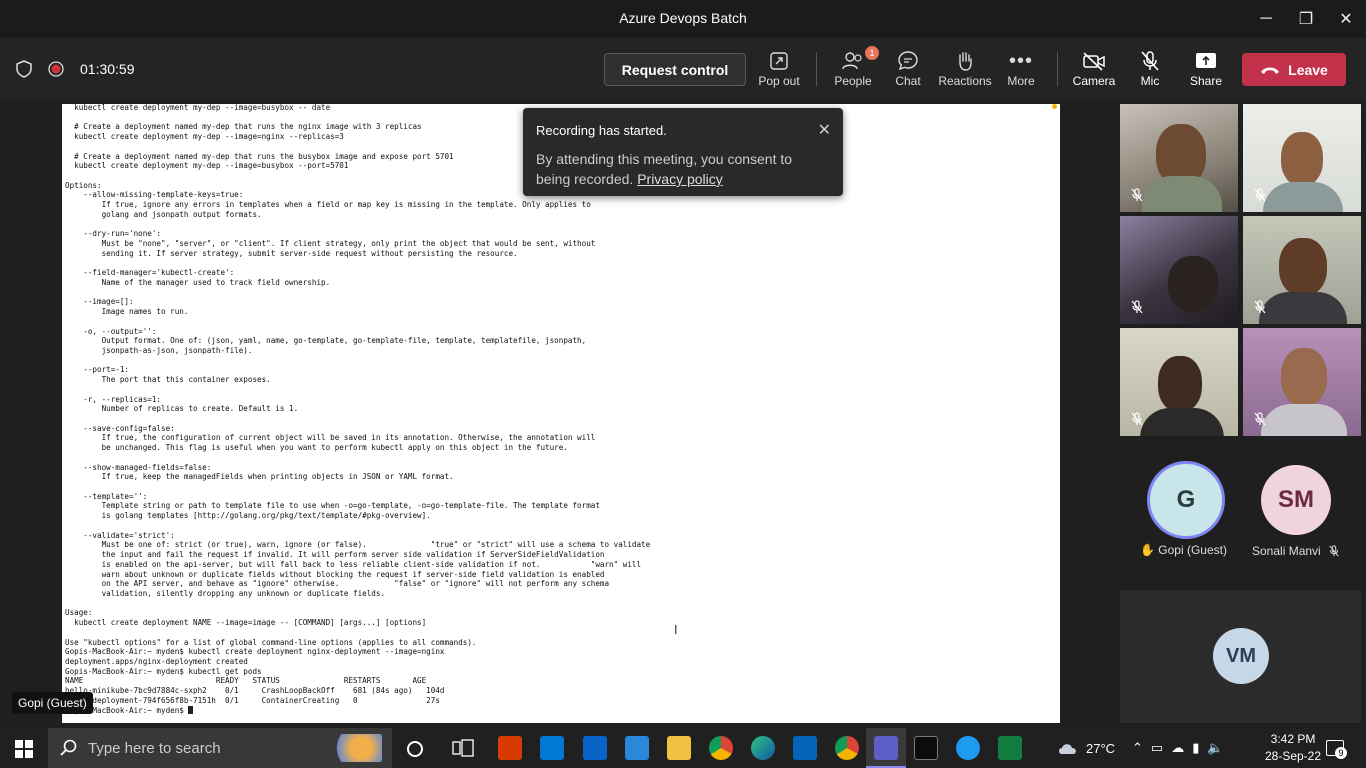 This screenshot has width=1366, height=768. What do you see at coordinates (1021, 81) in the screenshot?
I see `more-label: More` at bounding box center [1021, 81].